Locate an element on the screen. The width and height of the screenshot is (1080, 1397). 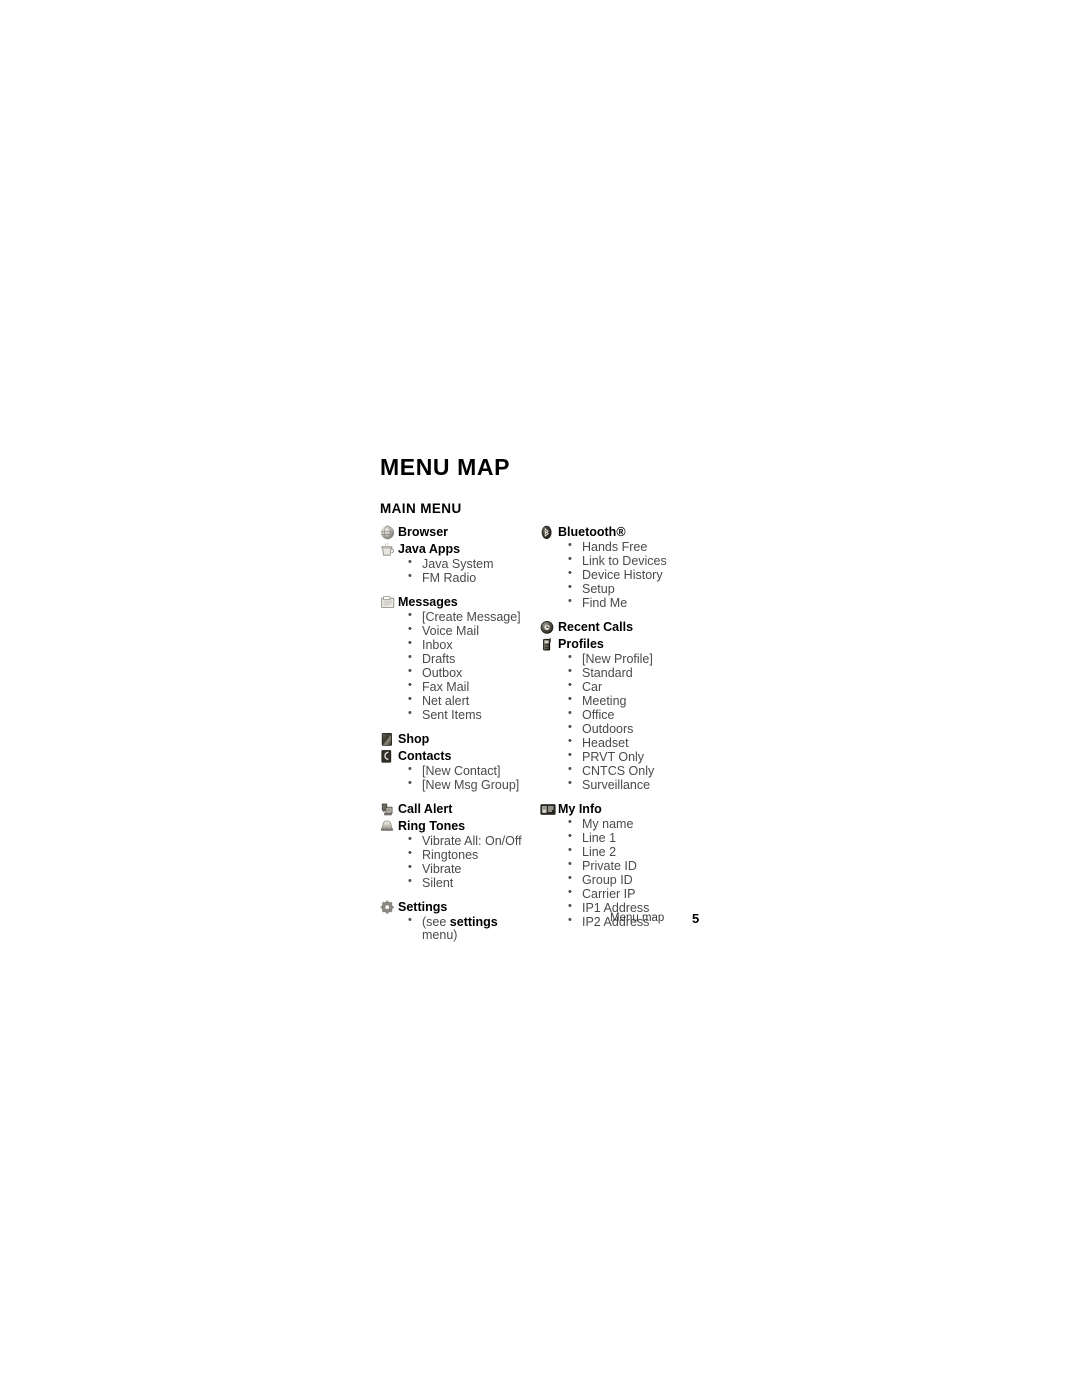
menu-sub-item: Link to Devices is located at coordinates (634, 561).